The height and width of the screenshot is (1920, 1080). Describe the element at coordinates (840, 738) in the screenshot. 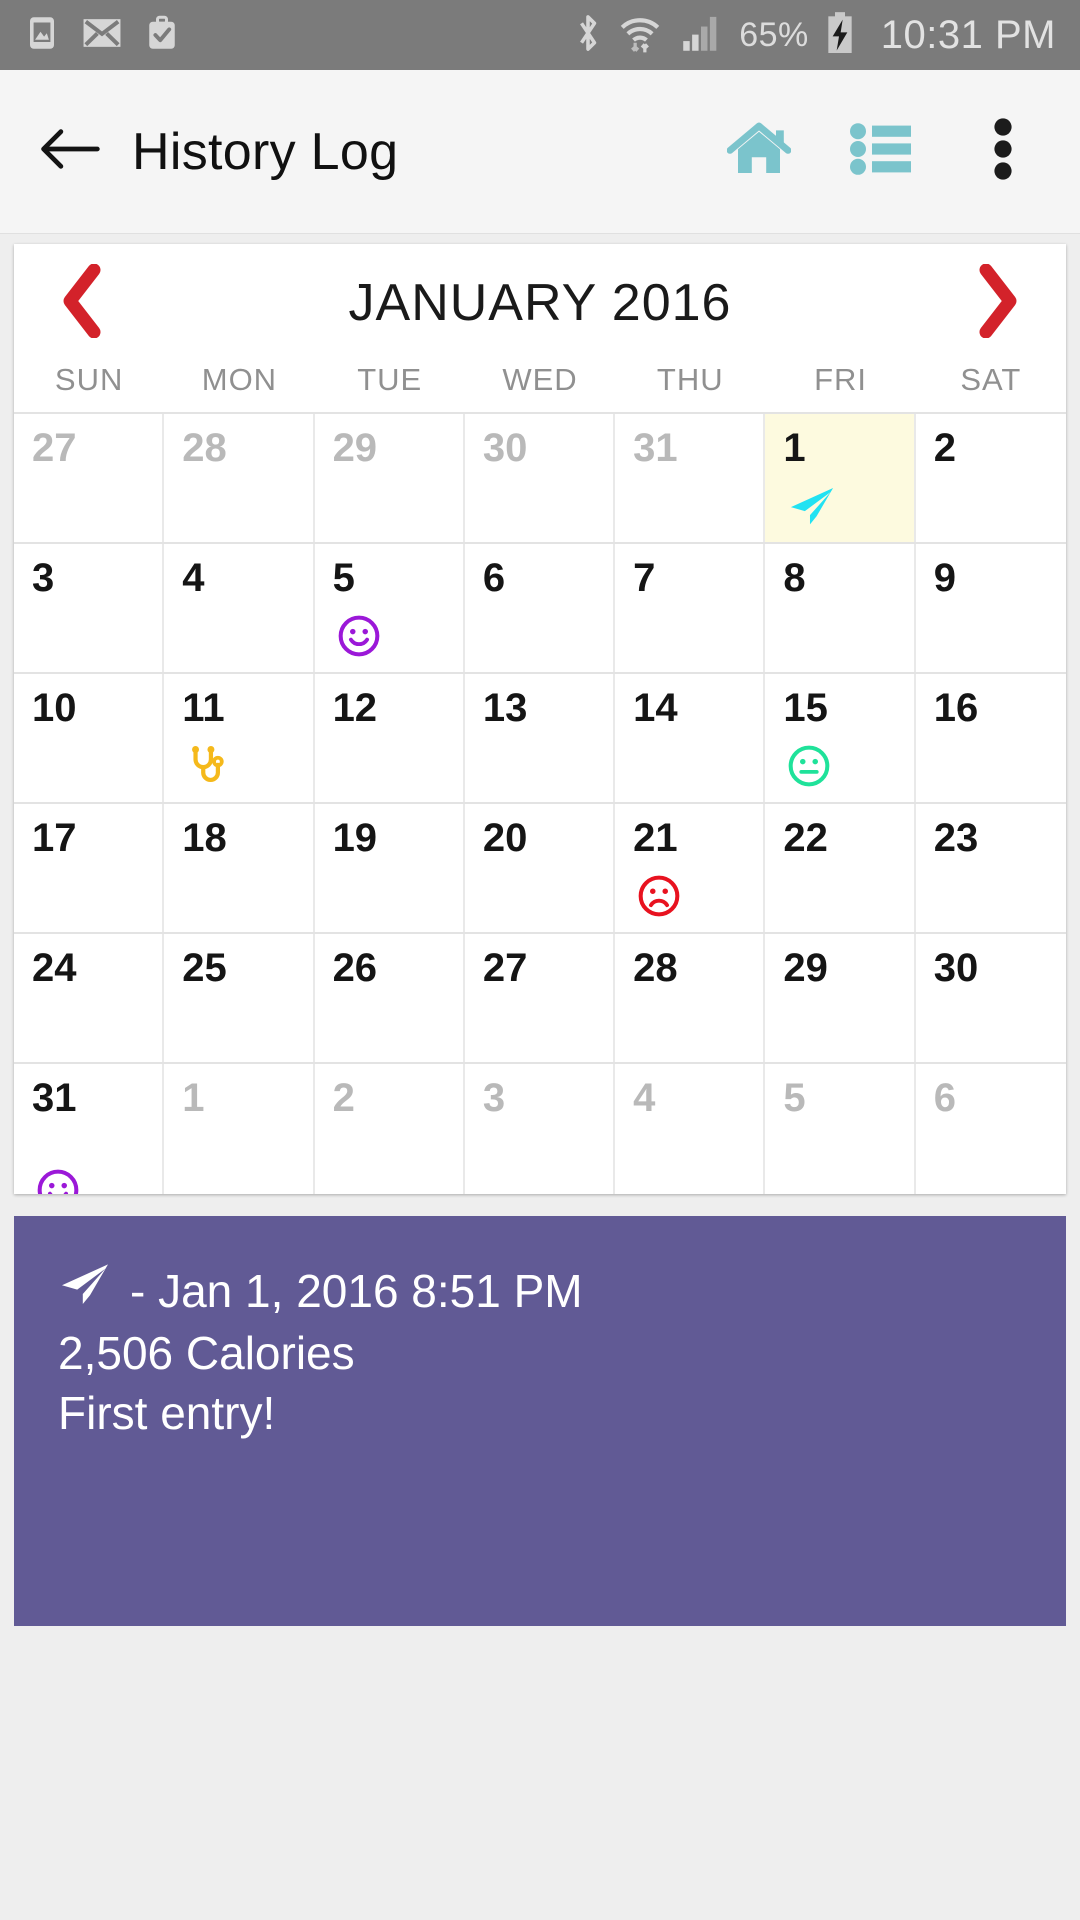

I see `calendar-day-cell: 15` at that location.